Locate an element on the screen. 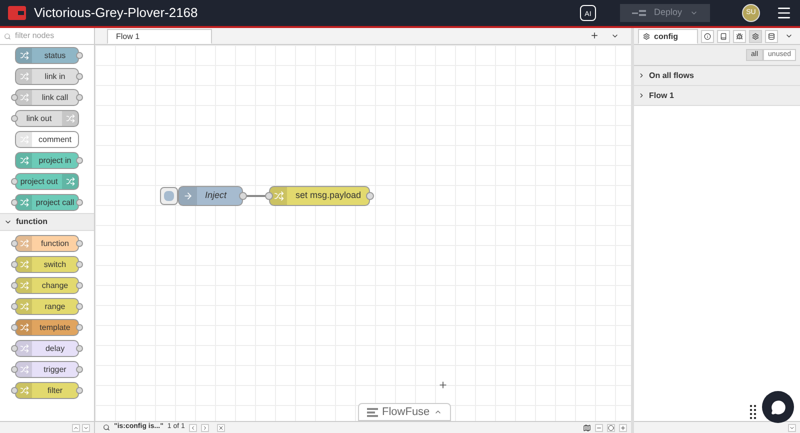 This screenshot has width=800, height=433. inject-button is located at coordinates (169, 196).